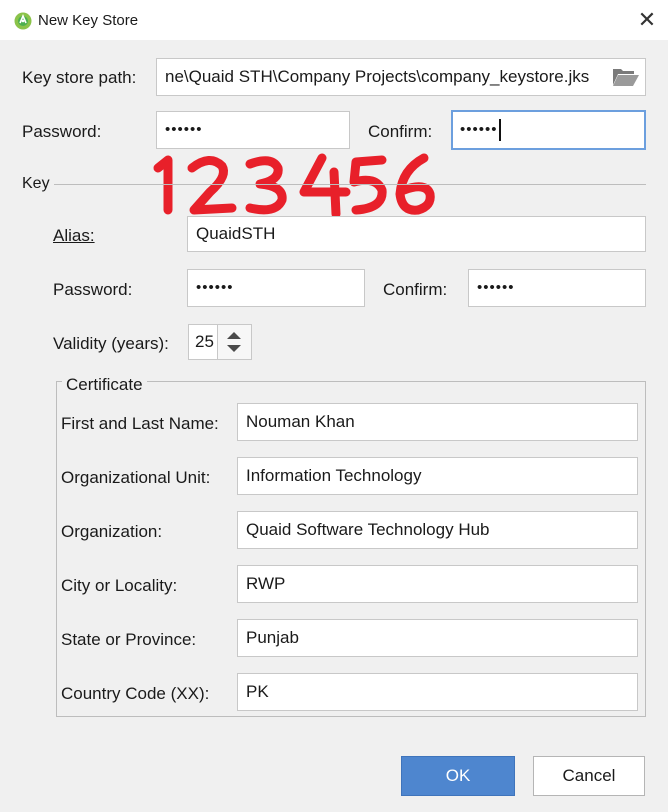 This screenshot has height=812, width=668. I want to click on validity-spinner, so click(235, 342).